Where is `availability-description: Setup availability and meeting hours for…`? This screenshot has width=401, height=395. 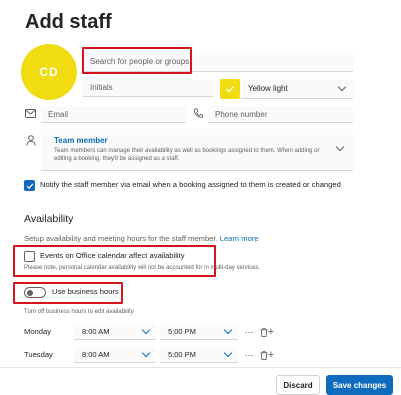
availability-description: Setup availability and meeting hours for… is located at coordinates (141, 239).